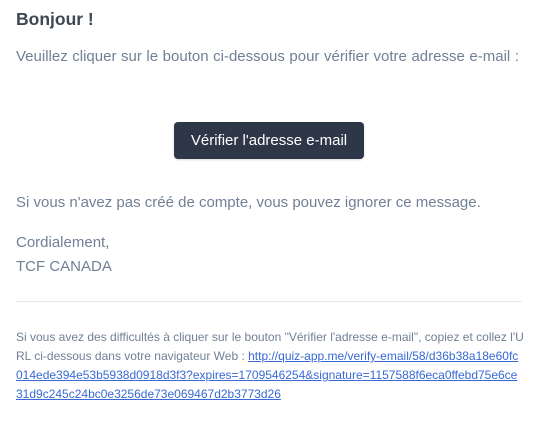  Describe the element at coordinates (64, 255) in the screenshot. I see `sign-off: Cordialement, TCF CANADA` at that location.